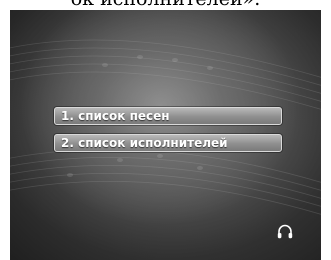  What do you see at coordinates (168, 116) in the screenshot?
I see `menu-item-song-list: 1. список песен` at bounding box center [168, 116].